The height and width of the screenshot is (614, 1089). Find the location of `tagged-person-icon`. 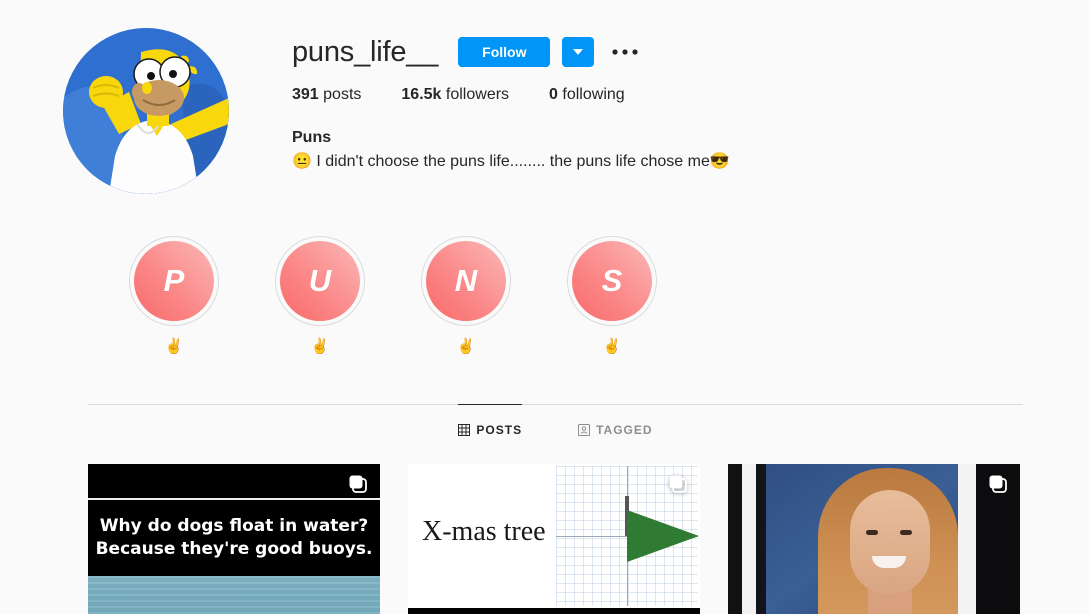

tagged-person-icon is located at coordinates (584, 429).